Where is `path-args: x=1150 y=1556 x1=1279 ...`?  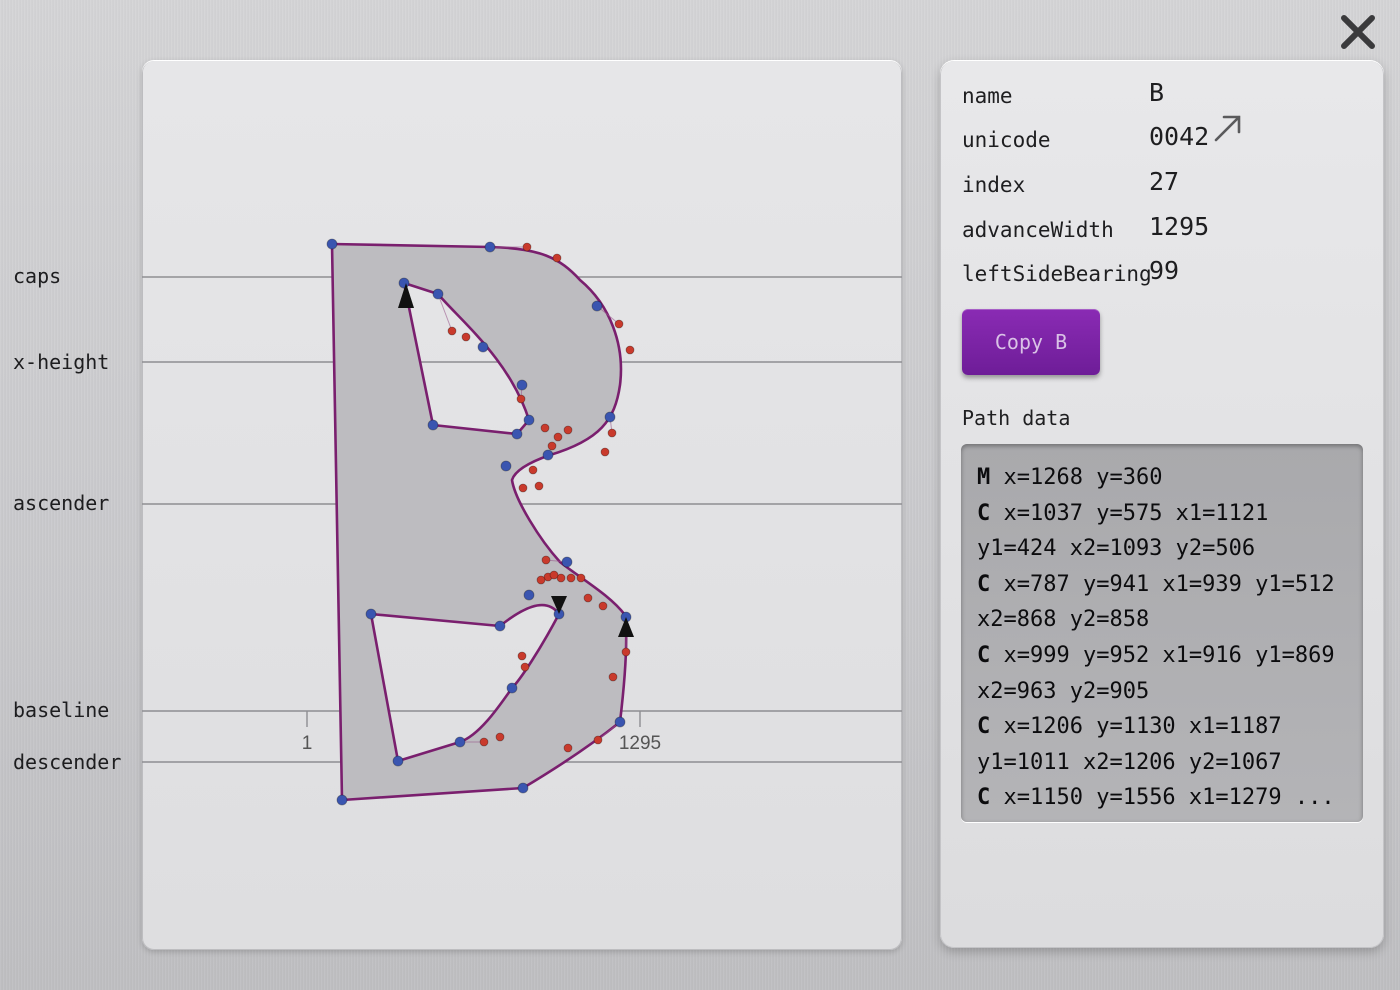 path-args: x=1150 y=1556 x1=1279 ... is located at coordinates (1162, 798).